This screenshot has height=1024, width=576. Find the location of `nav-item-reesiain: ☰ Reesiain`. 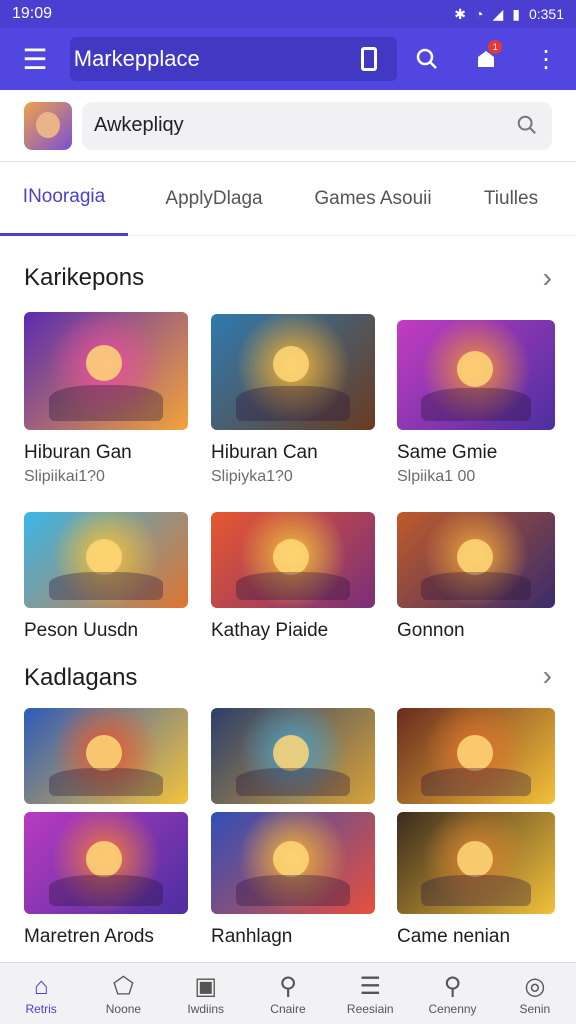

nav-item-reesiain: ☰ Reesiain is located at coordinates (370, 993).